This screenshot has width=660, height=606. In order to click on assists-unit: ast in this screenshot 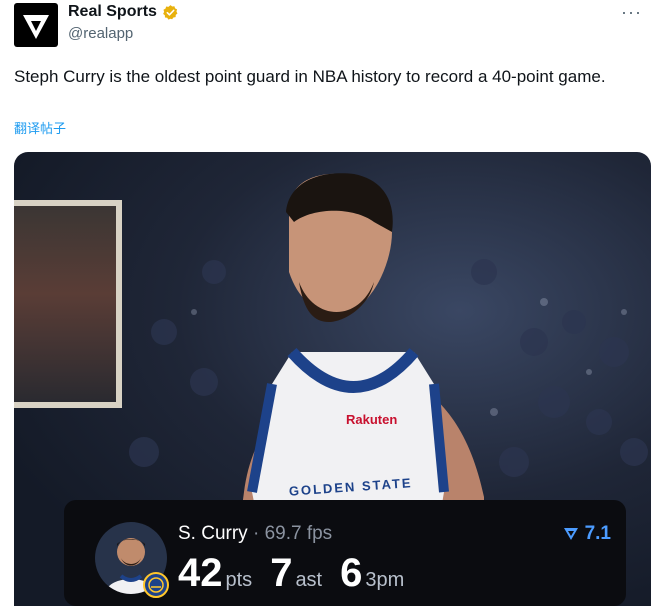, I will do `click(309, 580)`.